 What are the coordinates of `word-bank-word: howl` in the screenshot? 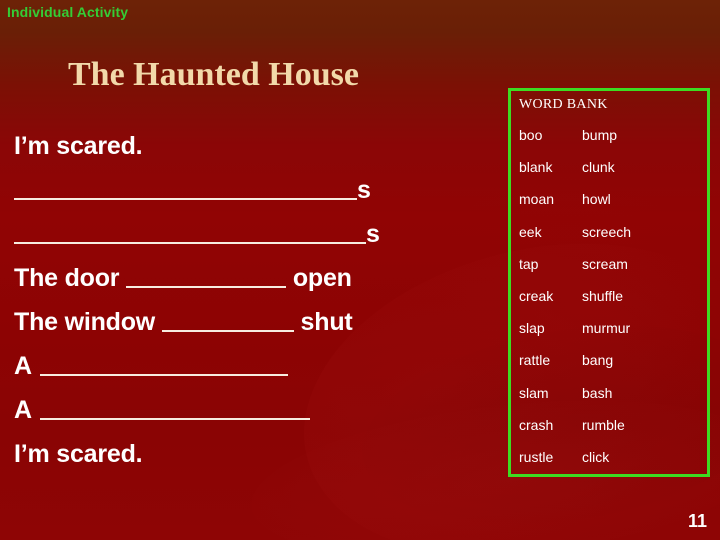 It's located at (644, 199).